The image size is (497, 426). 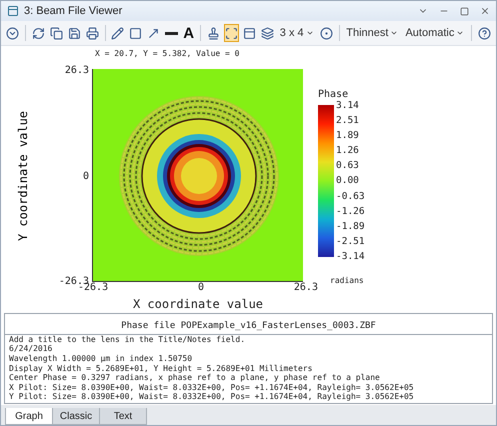 I want to click on refresh-icon, so click(x=38, y=33).